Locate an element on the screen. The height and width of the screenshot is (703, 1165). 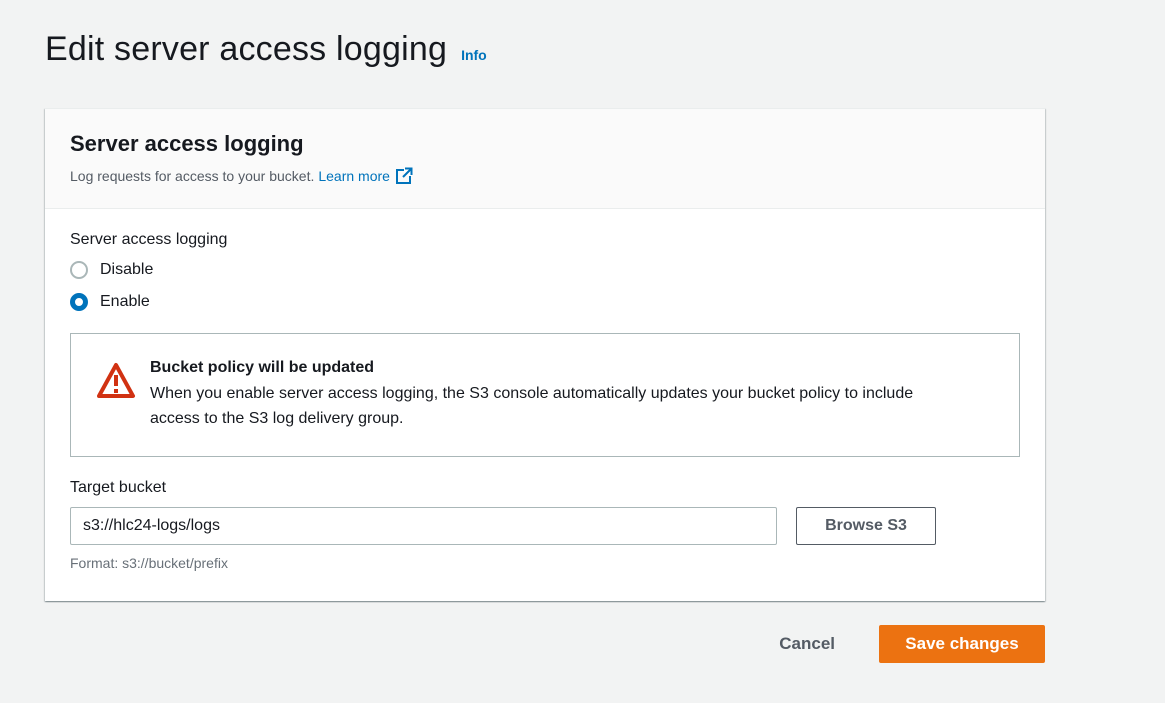
radio-enable-circle is located at coordinates (79, 302).